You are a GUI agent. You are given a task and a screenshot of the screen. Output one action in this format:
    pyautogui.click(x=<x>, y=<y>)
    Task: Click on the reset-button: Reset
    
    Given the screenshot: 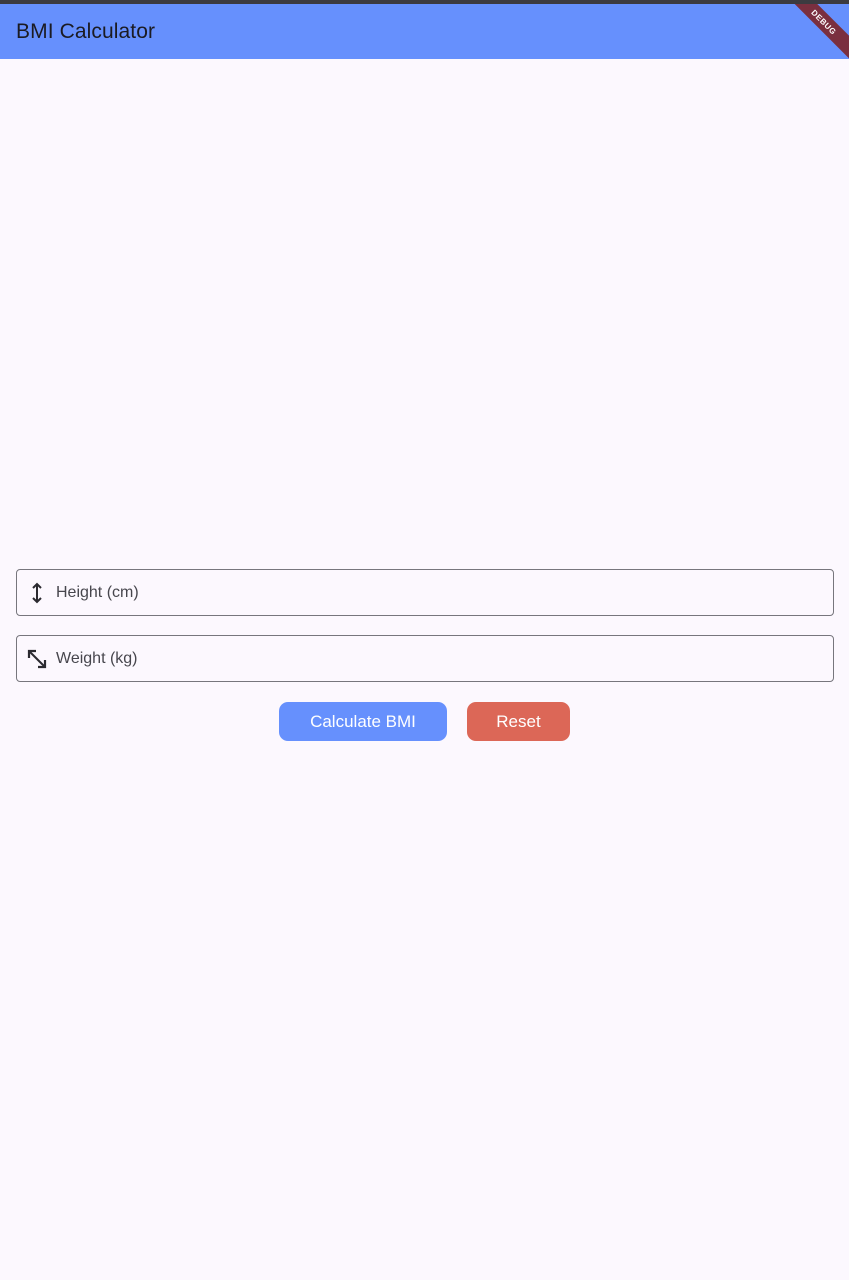 What is the action you would take?
    pyautogui.click(x=518, y=721)
    